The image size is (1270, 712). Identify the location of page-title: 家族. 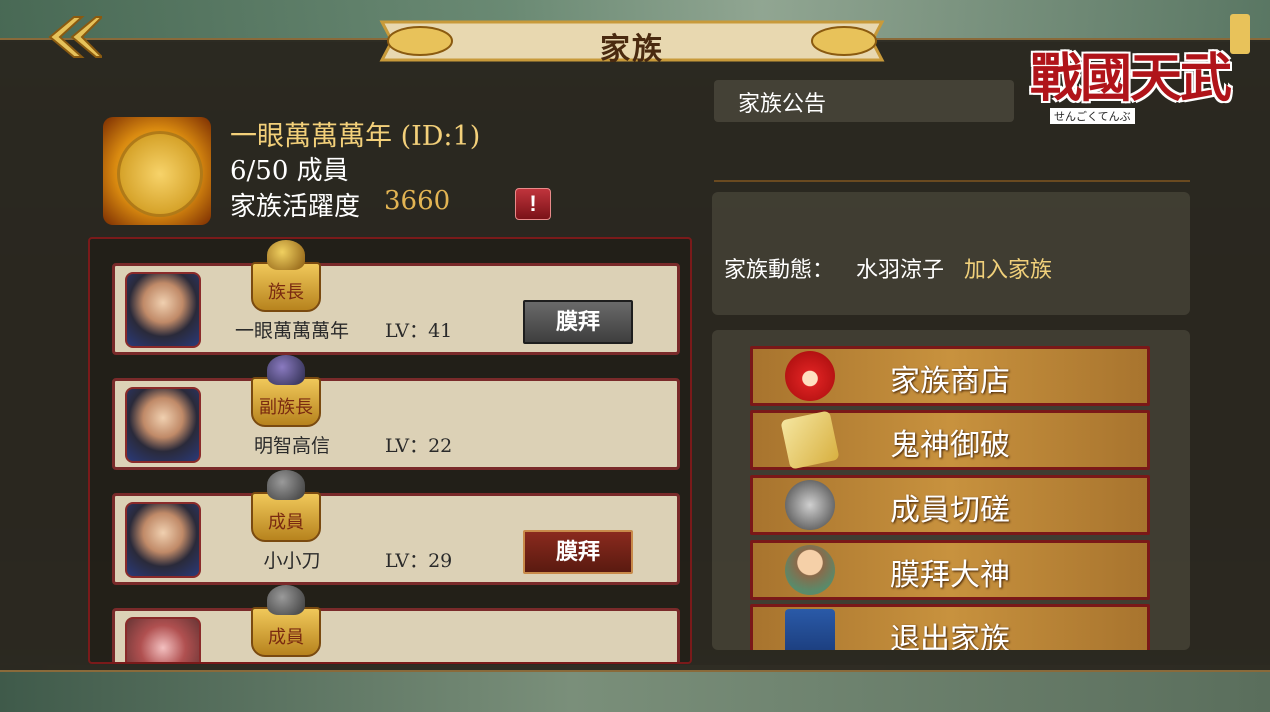
(632, 49).